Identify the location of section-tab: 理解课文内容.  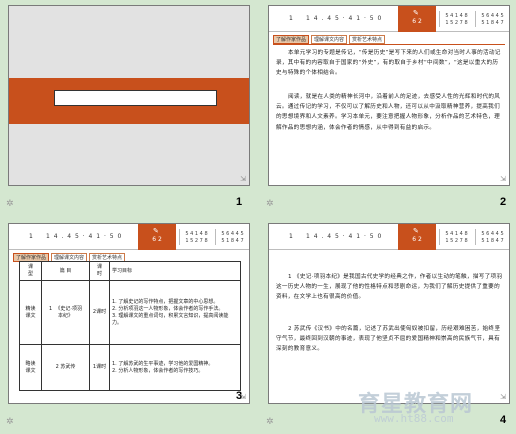
(329, 39).